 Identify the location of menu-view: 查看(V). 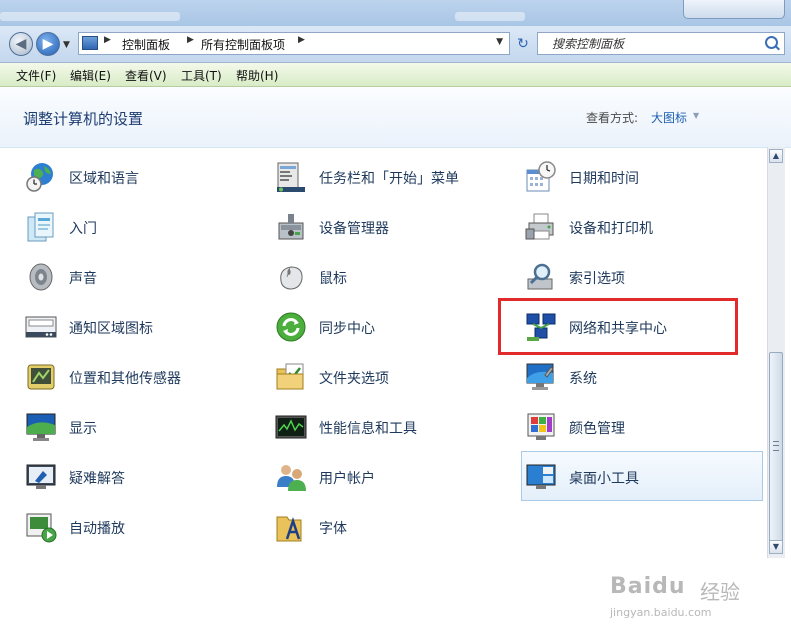
(146, 75).